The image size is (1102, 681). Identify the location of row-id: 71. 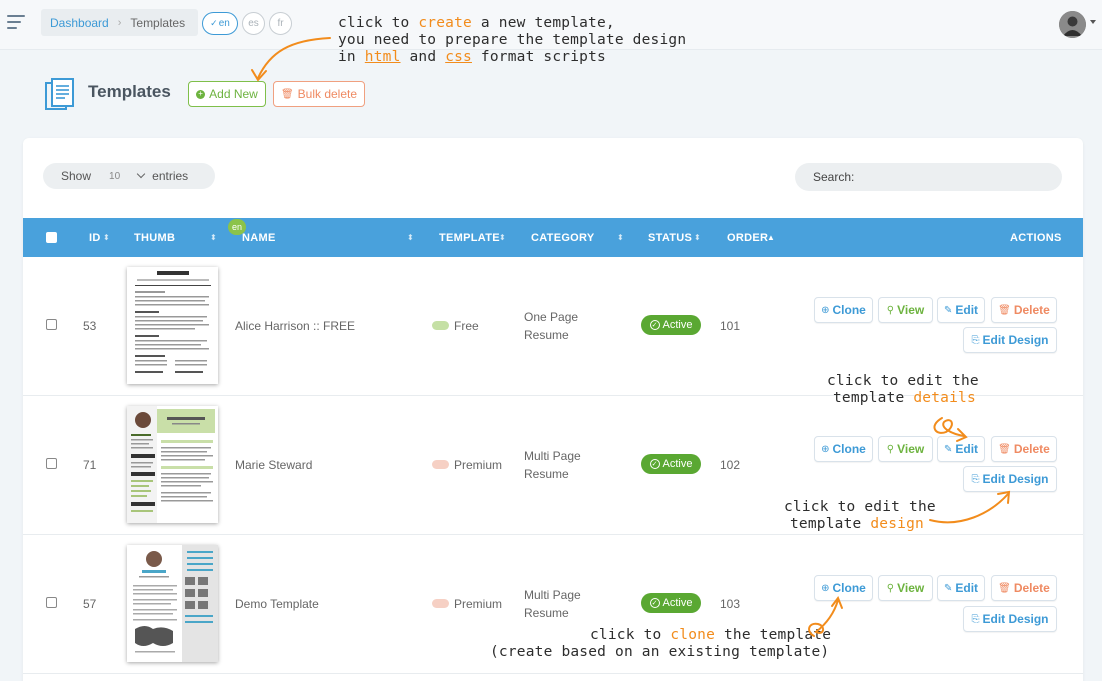
(90, 465).